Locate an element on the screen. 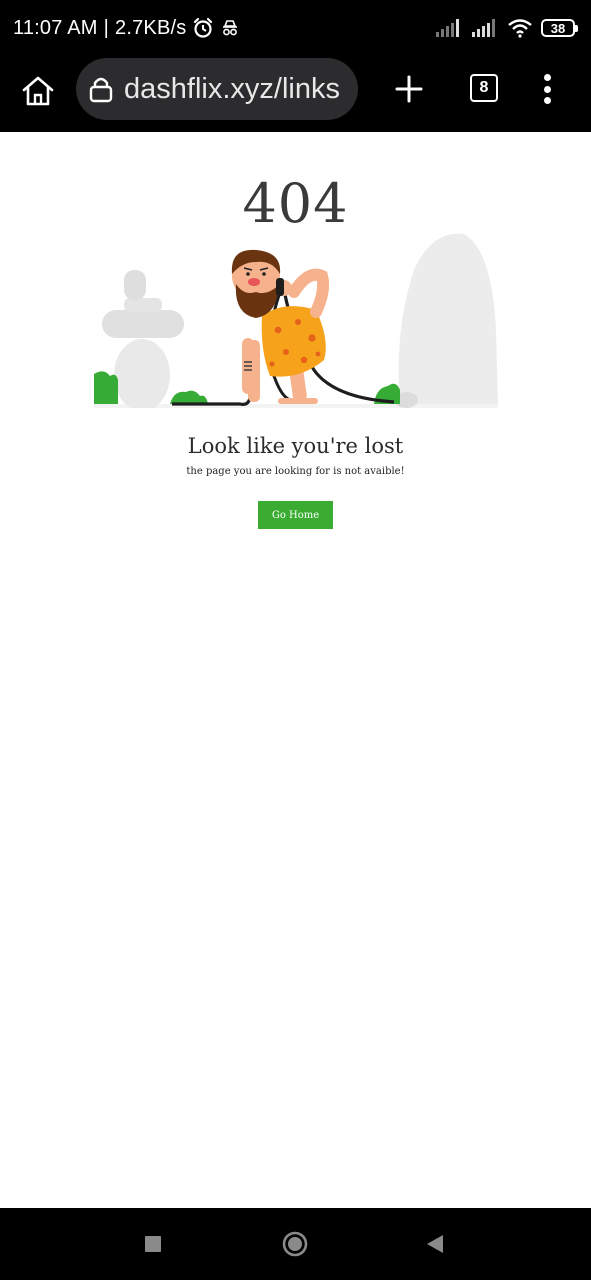 Image resolution: width=591 pixels, height=1280 pixels. home-circle-icon is located at coordinates (295, 1244).